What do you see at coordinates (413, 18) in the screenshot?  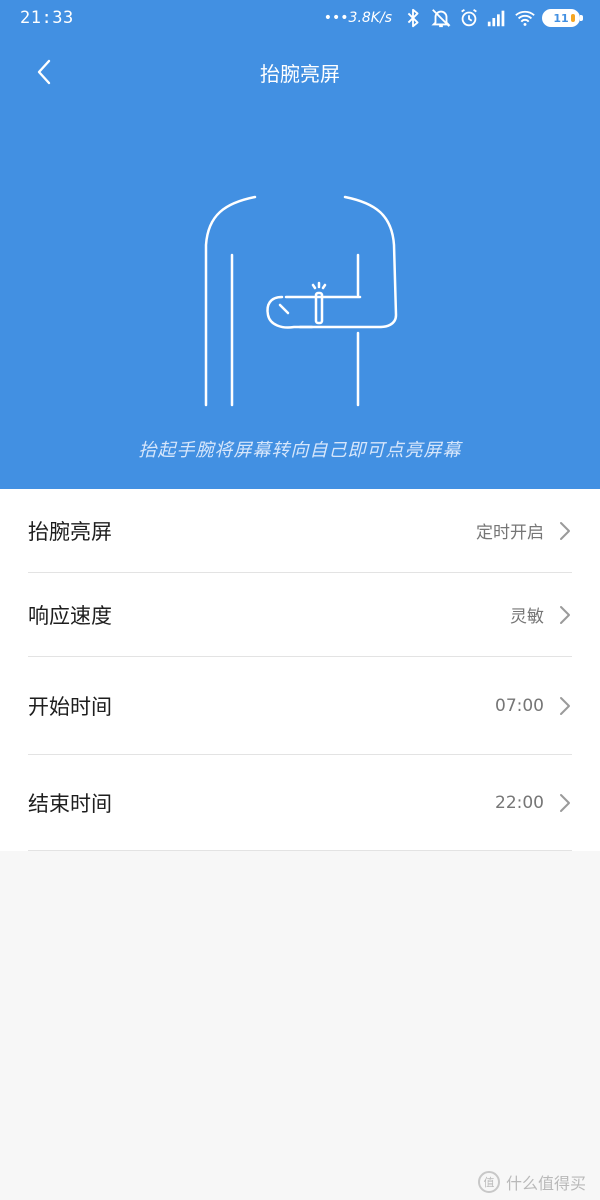 I see `bluetooth-icon` at bounding box center [413, 18].